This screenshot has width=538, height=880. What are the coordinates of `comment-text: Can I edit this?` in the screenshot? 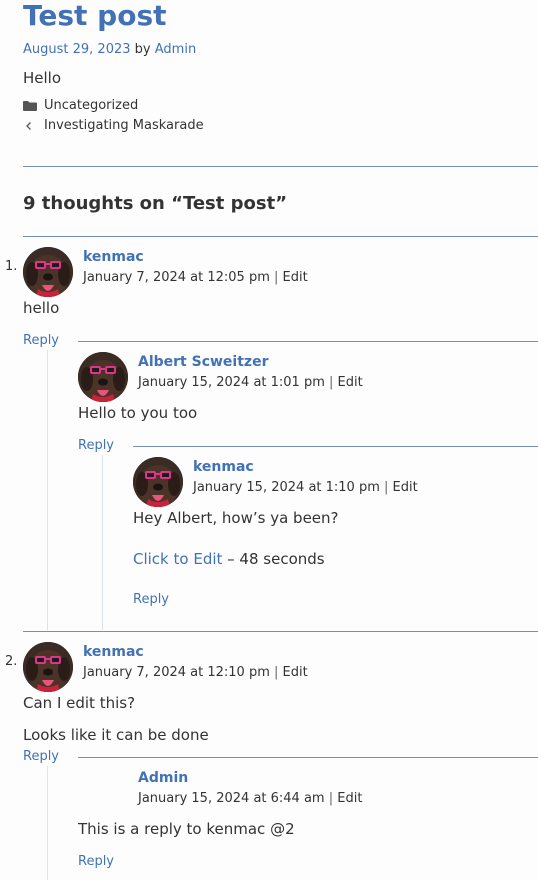 It's located at (79, 703).